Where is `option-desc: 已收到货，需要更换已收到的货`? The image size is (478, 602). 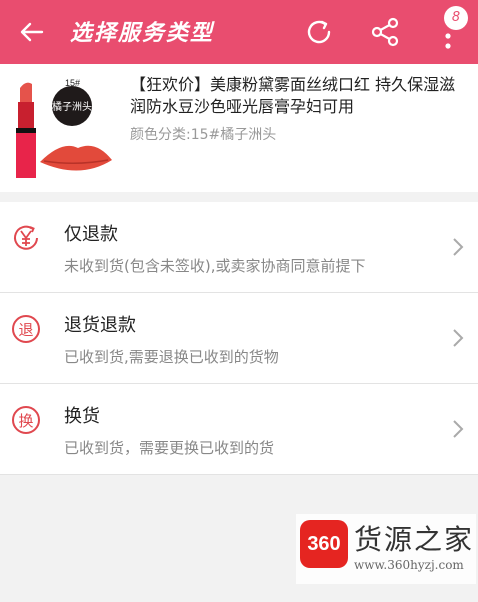
option-desc: 已收到货，需要更换已收到的货 is located at coordinates (169, 448).